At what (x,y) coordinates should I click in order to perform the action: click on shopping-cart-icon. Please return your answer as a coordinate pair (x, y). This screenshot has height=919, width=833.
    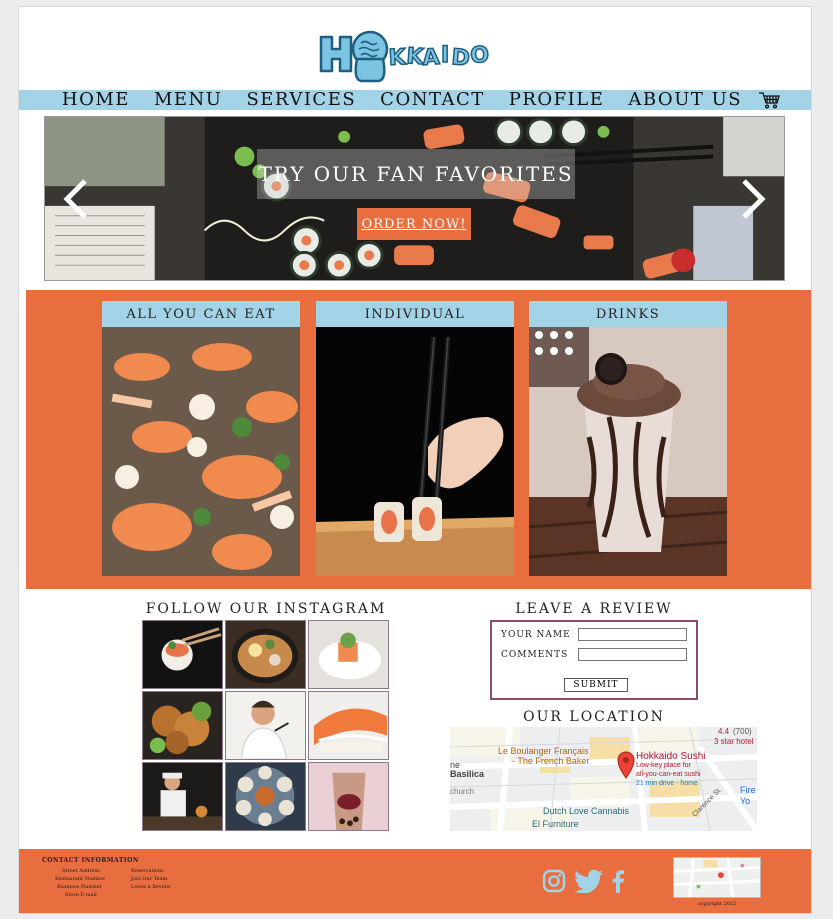
    Looking at the image, I should click on (769, 100).